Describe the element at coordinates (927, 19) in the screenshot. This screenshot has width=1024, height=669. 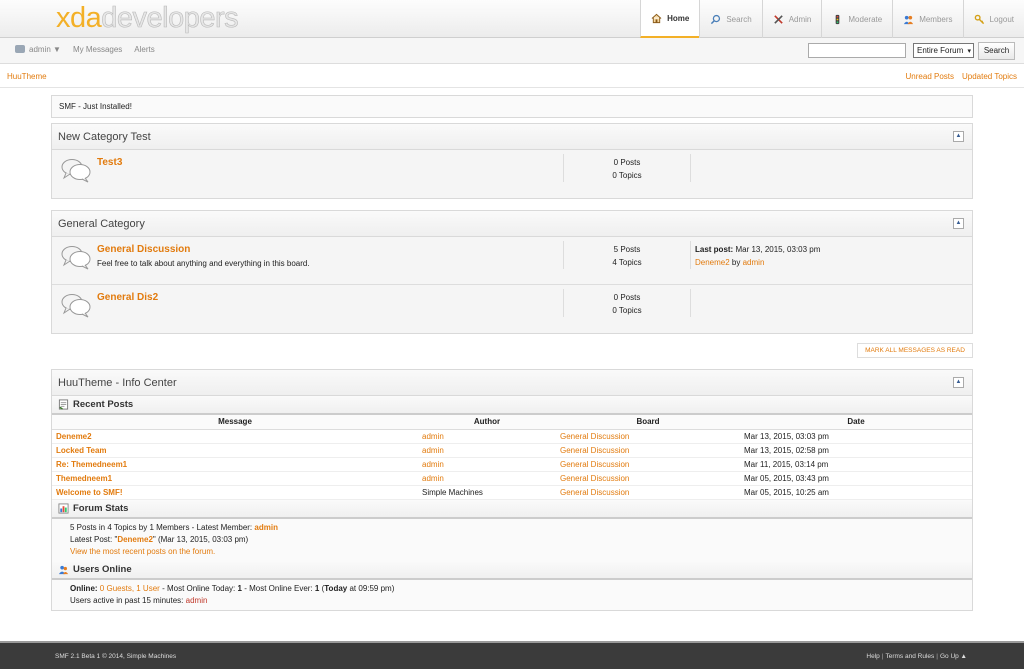
I see `nav-members: Members` at that location.